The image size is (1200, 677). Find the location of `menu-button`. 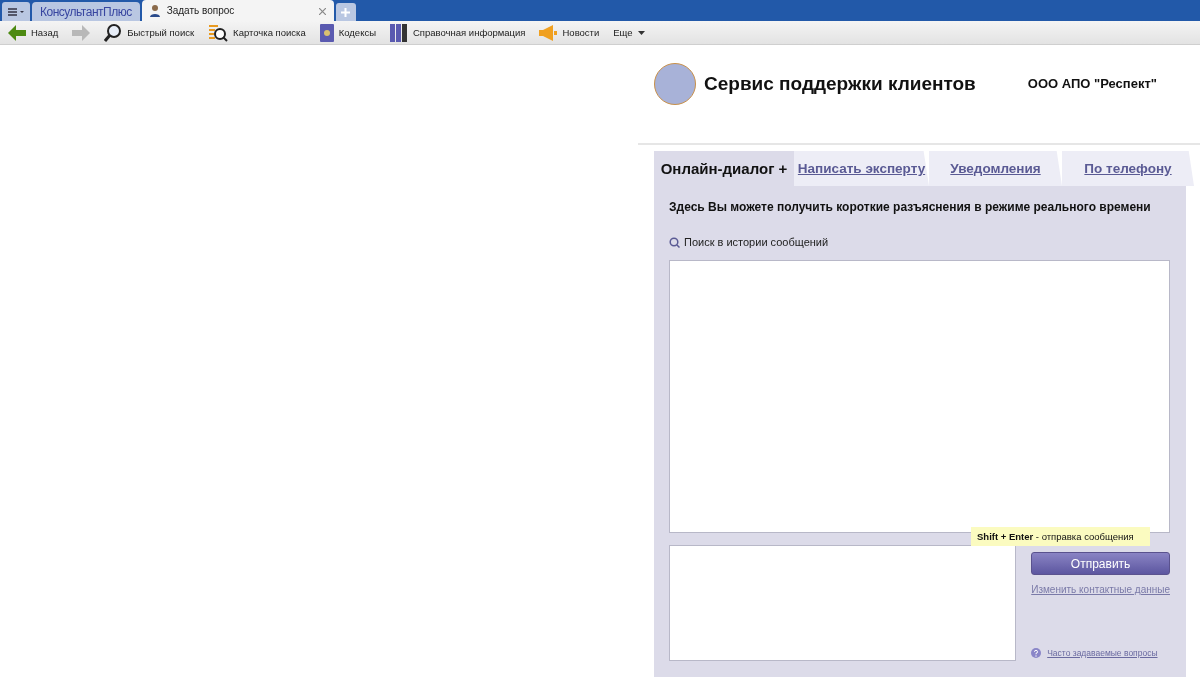

menu-button is located at coordinates (16, 11).